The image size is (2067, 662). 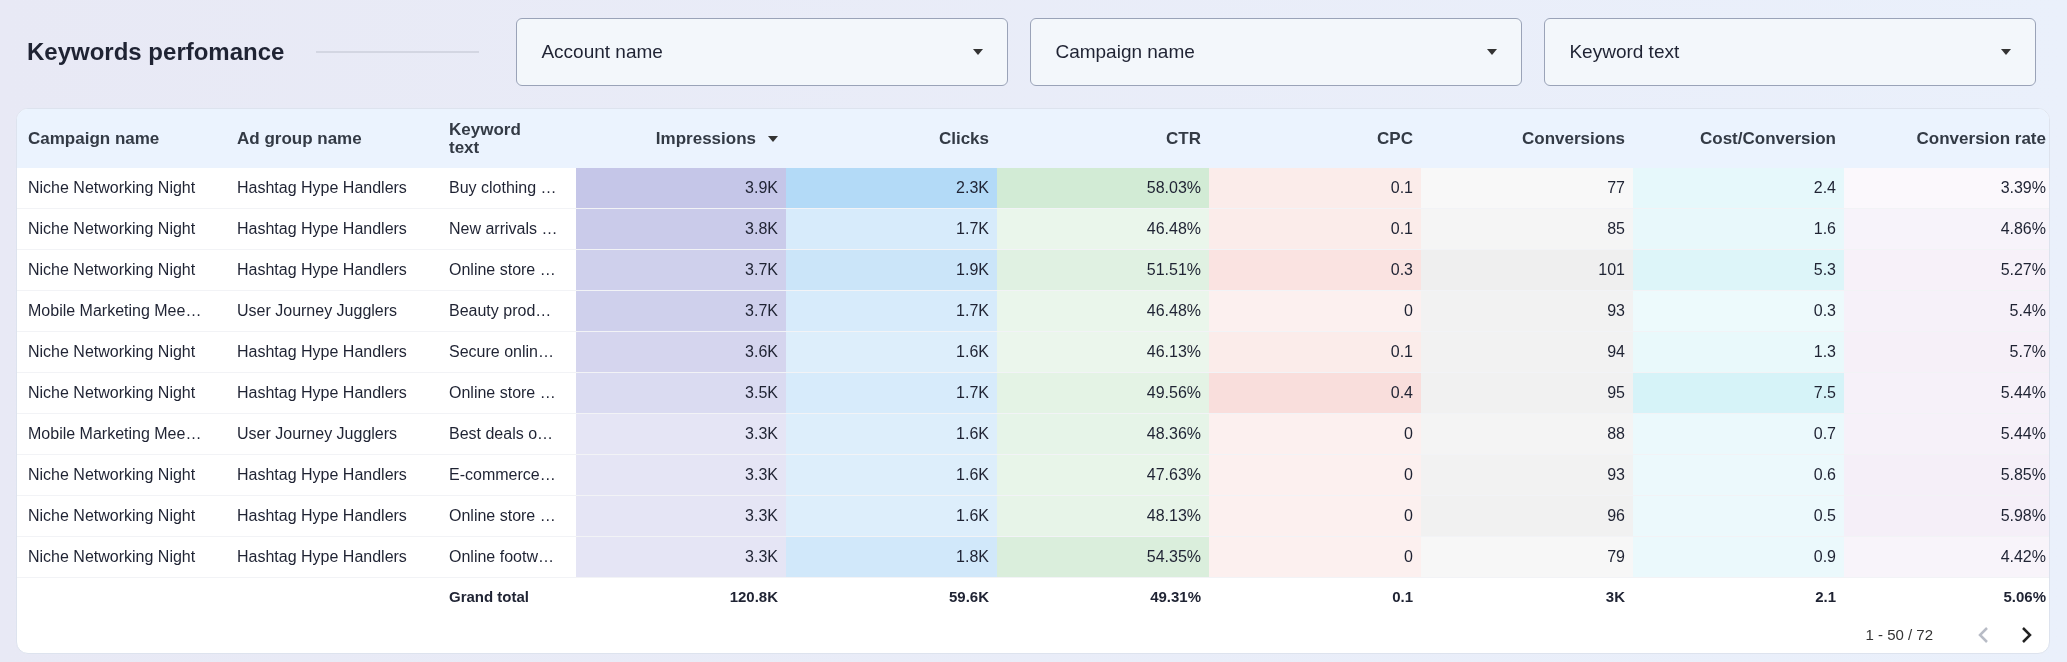 I want to click on chevron-left-icon, so click(x=1983, y=635).